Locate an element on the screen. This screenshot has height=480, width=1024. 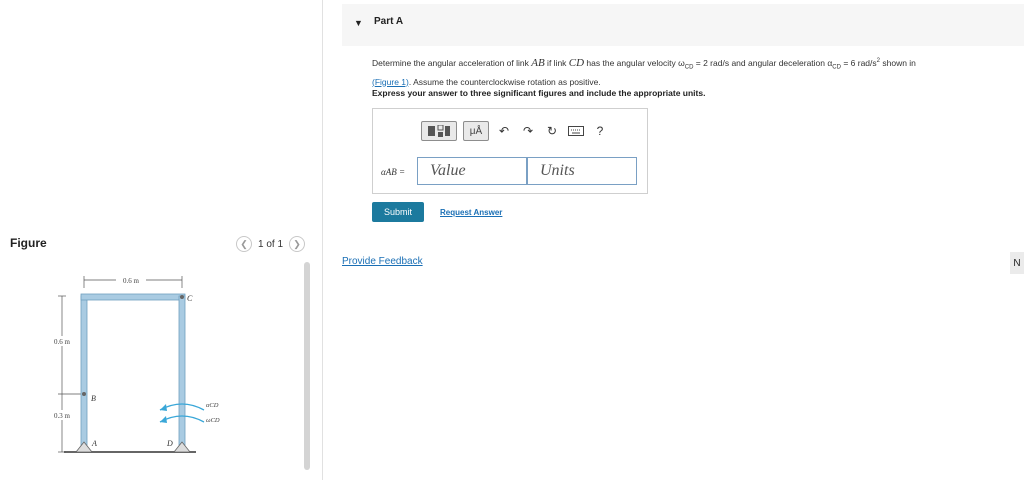
point-d-label: D is located at coordinates (169, 443).